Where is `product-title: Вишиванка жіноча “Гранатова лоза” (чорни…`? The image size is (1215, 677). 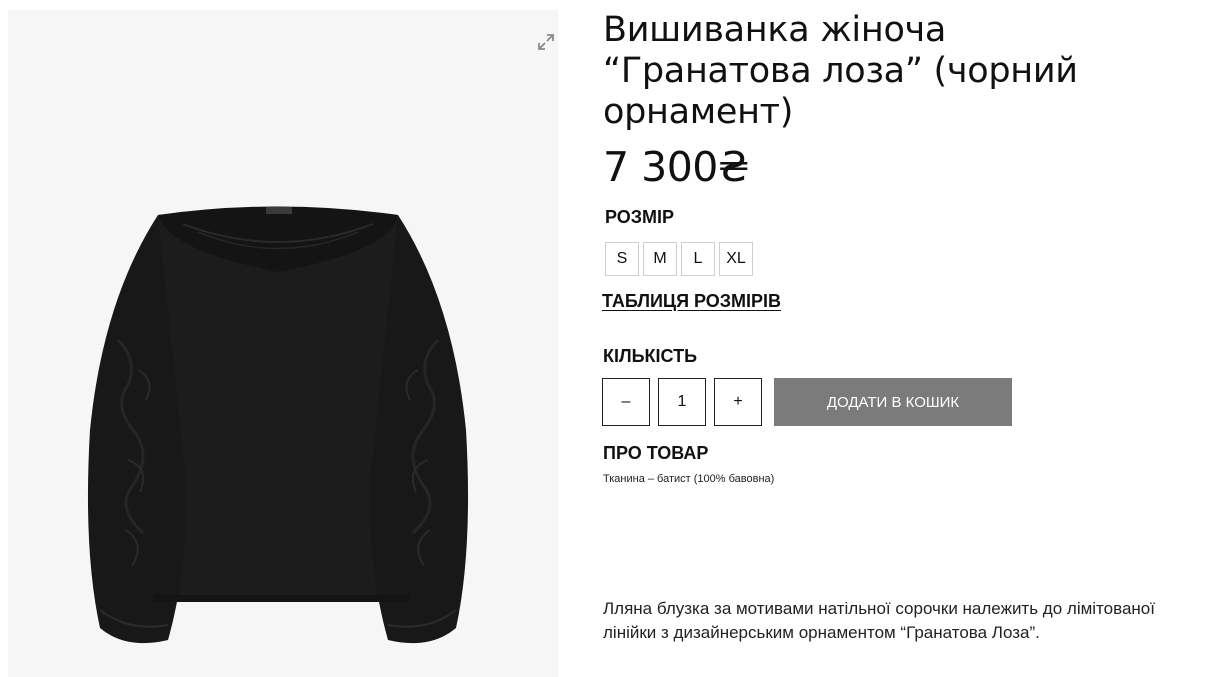 product-title: Вишиванка жіноча “Гранатова лоза” (чорни… is located at coordinates (840, 71).